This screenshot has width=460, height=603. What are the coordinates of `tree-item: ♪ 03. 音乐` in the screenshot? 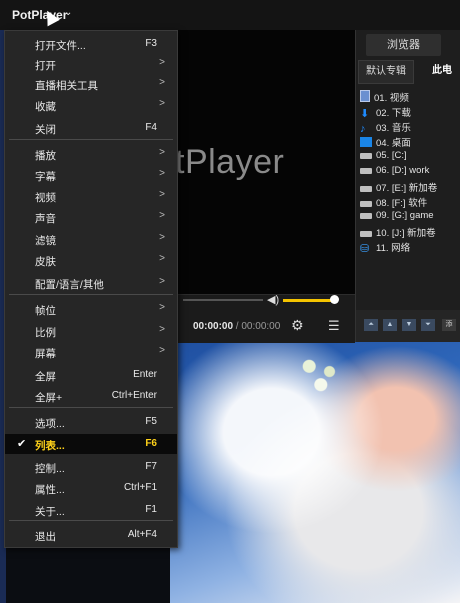 It's located at (410, 127).